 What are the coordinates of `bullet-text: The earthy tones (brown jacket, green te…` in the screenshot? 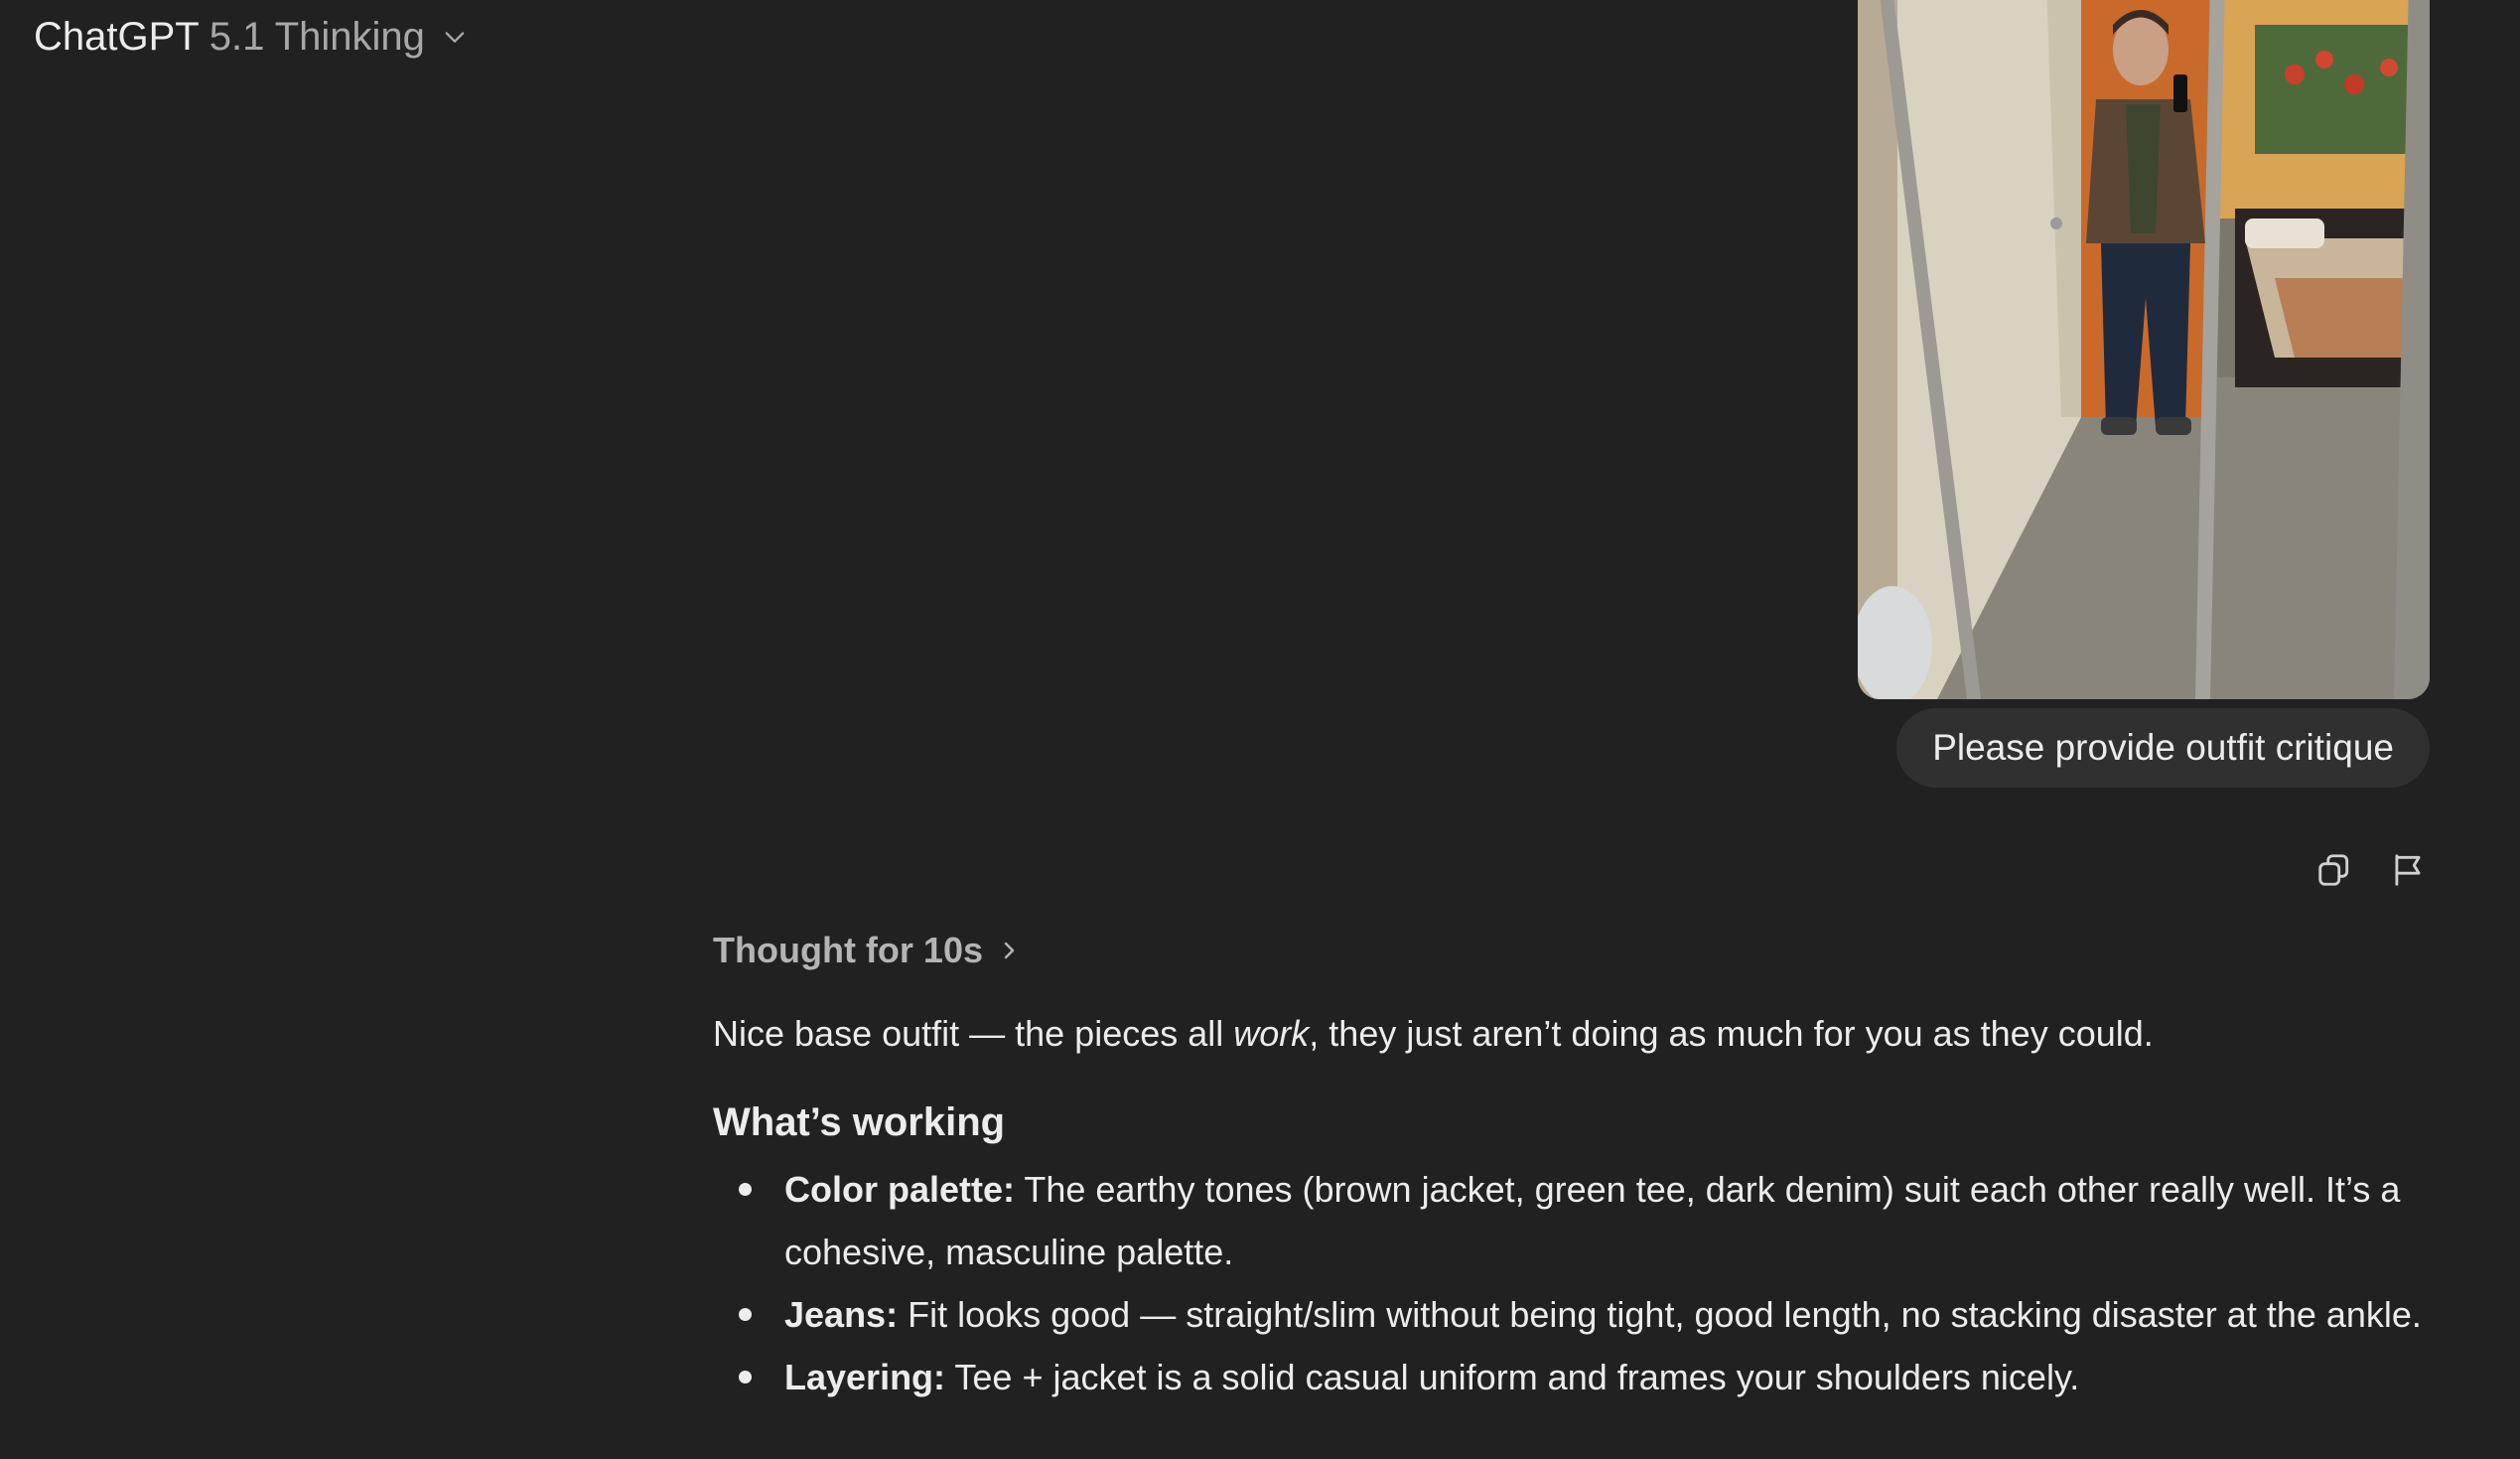 It's located at (1708, 1189).